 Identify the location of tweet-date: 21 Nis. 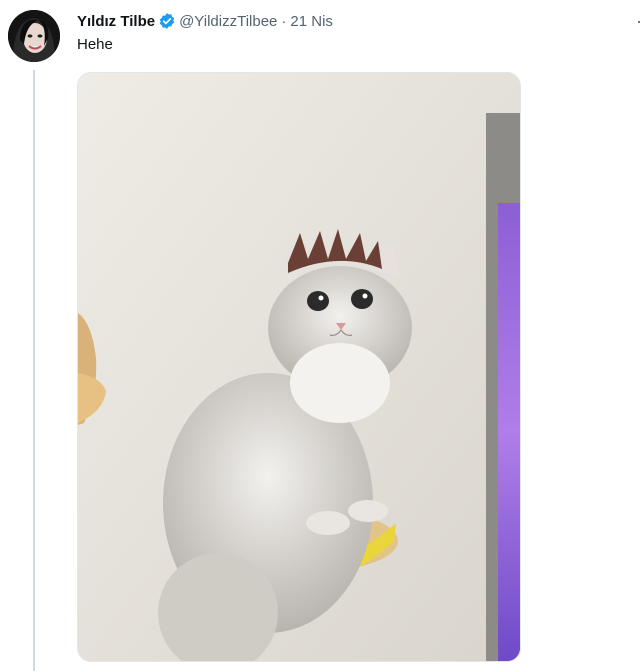
(311, 21).